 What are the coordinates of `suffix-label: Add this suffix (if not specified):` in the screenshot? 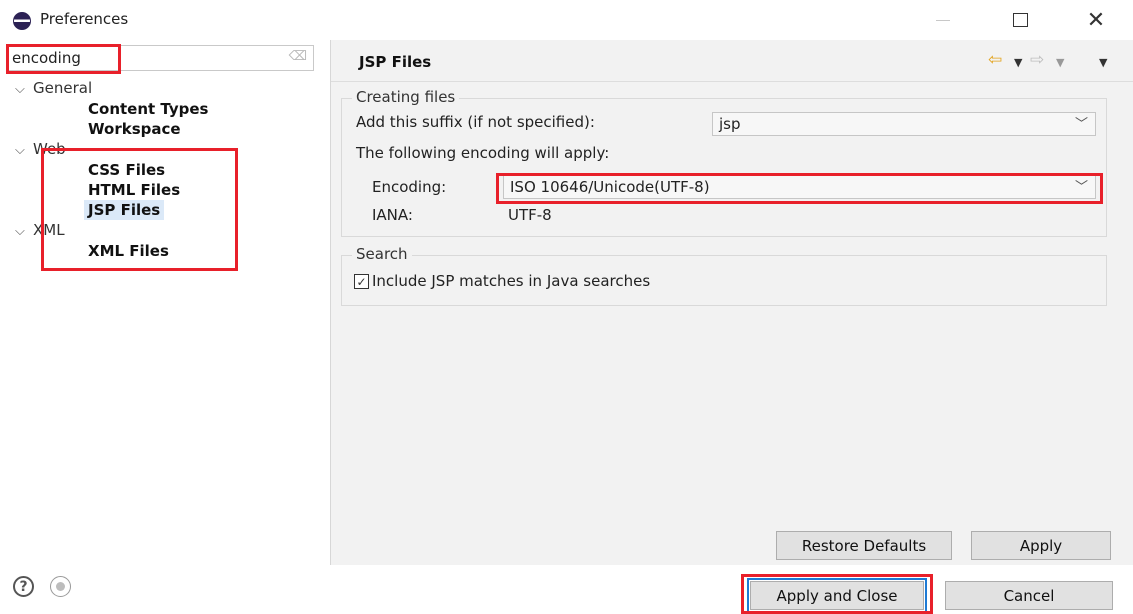 It's located at (475, 122).